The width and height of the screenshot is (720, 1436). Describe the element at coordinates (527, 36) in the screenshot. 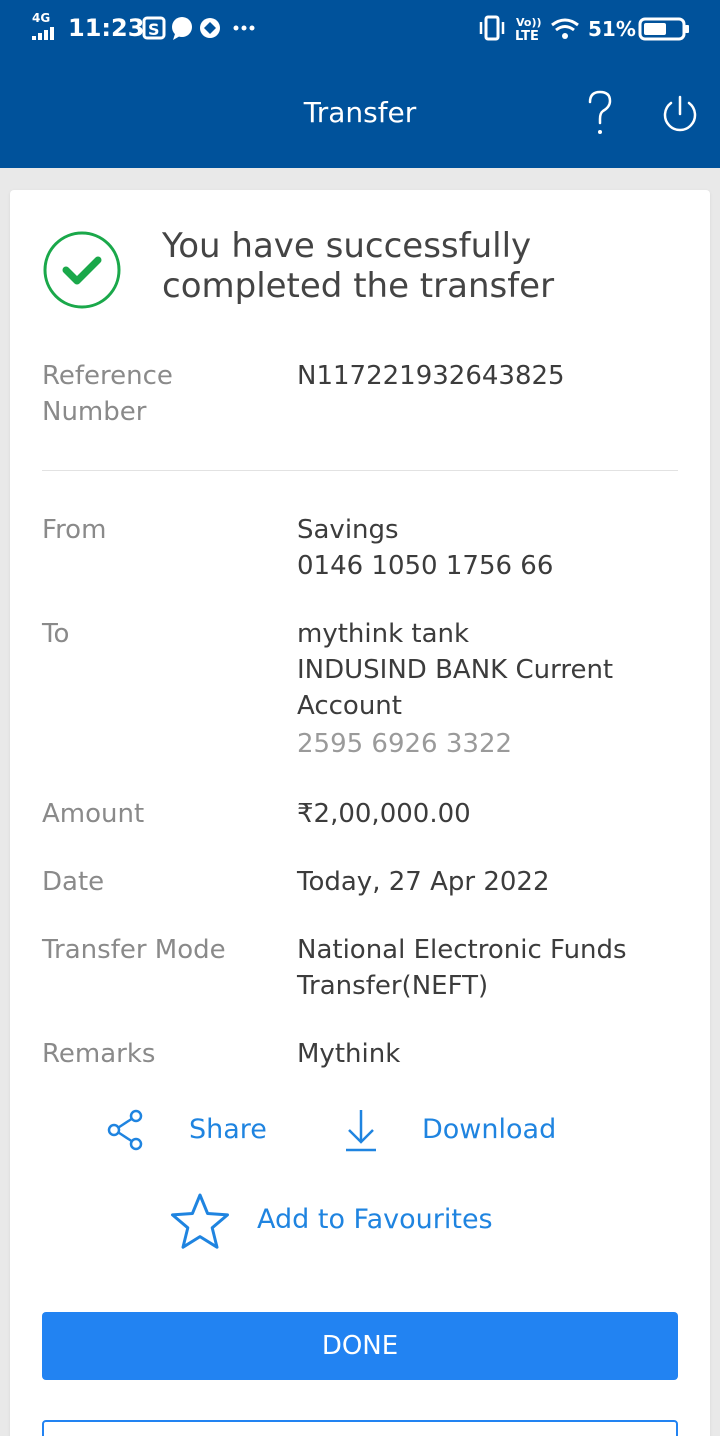

I see `lte-label: LTE` at that location.